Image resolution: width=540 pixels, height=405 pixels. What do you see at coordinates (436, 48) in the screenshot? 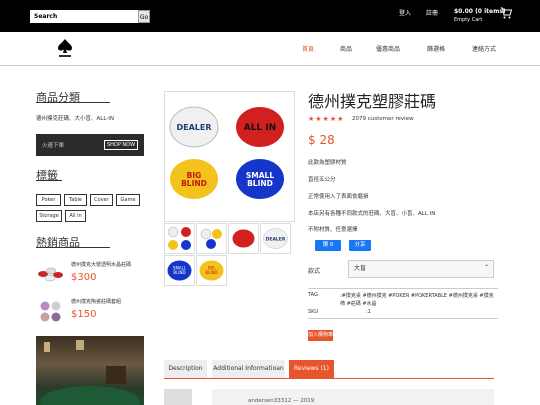
I see `nav-filter: 篩選格` at bounding box center [436, 48].